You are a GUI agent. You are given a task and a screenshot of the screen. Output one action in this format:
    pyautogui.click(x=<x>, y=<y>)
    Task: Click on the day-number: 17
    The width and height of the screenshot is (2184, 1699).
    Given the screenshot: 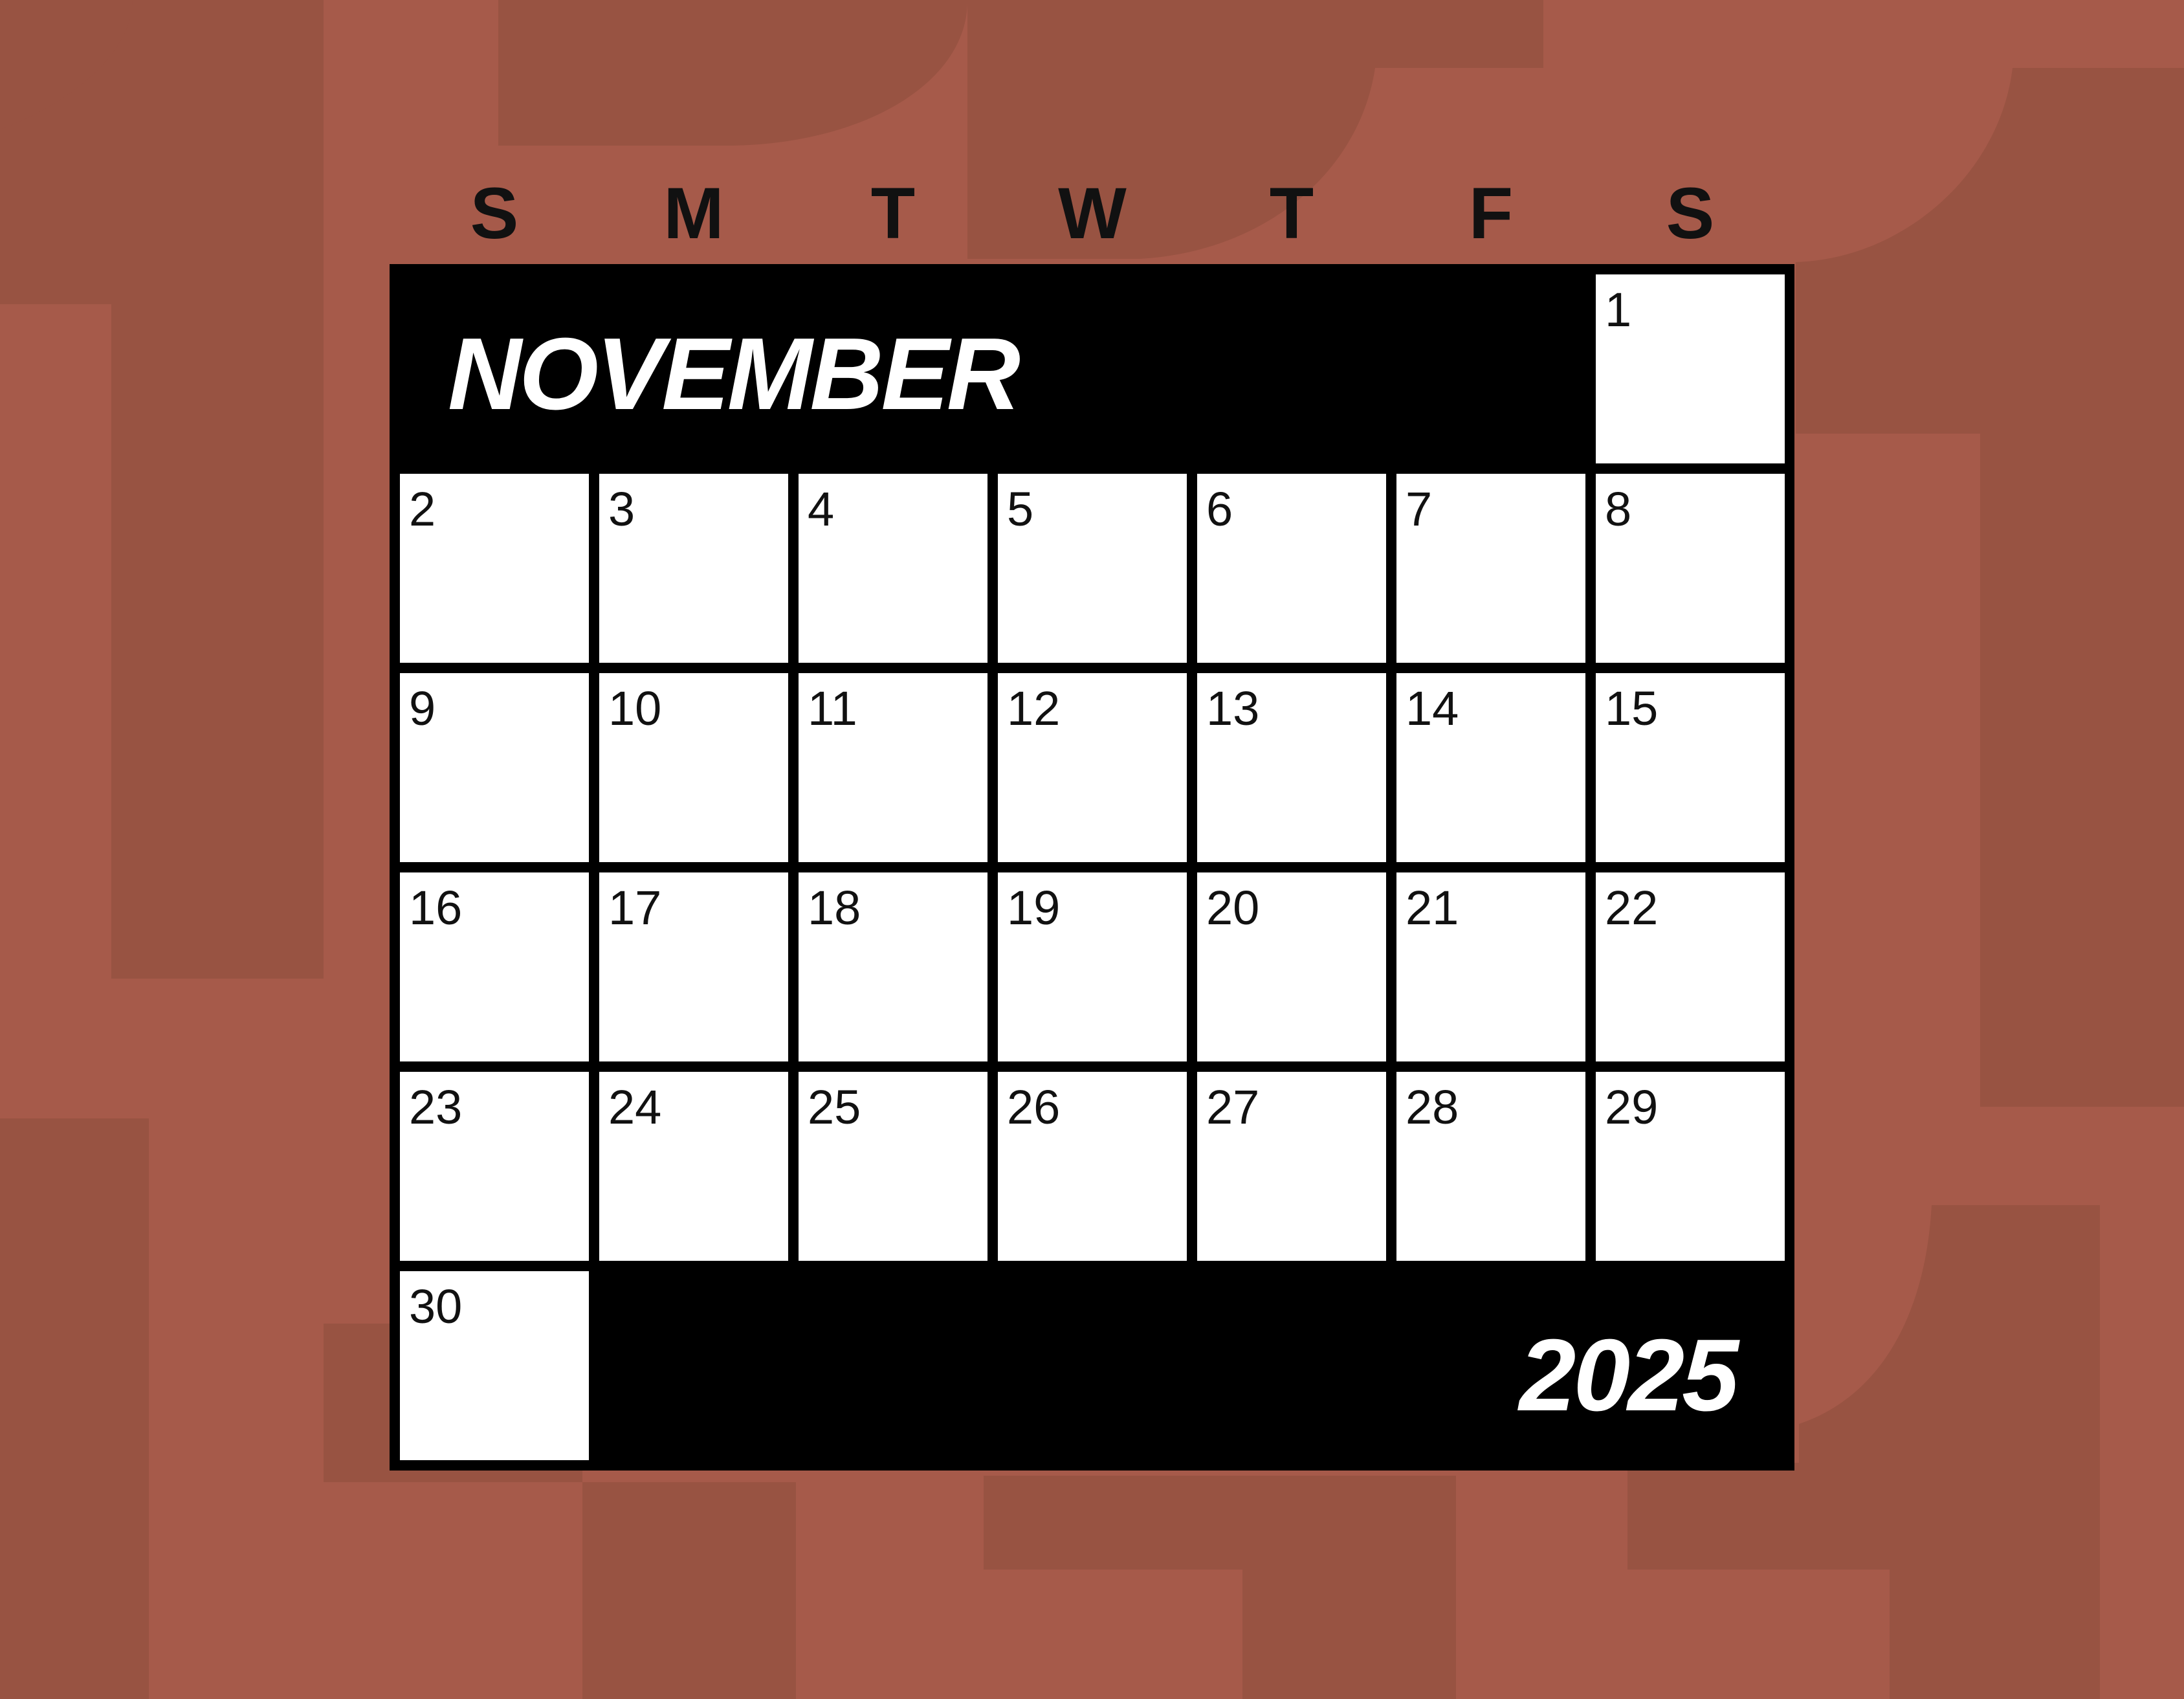 What is the action you would take?
    pyautogui.click(x=635, y=908)
    